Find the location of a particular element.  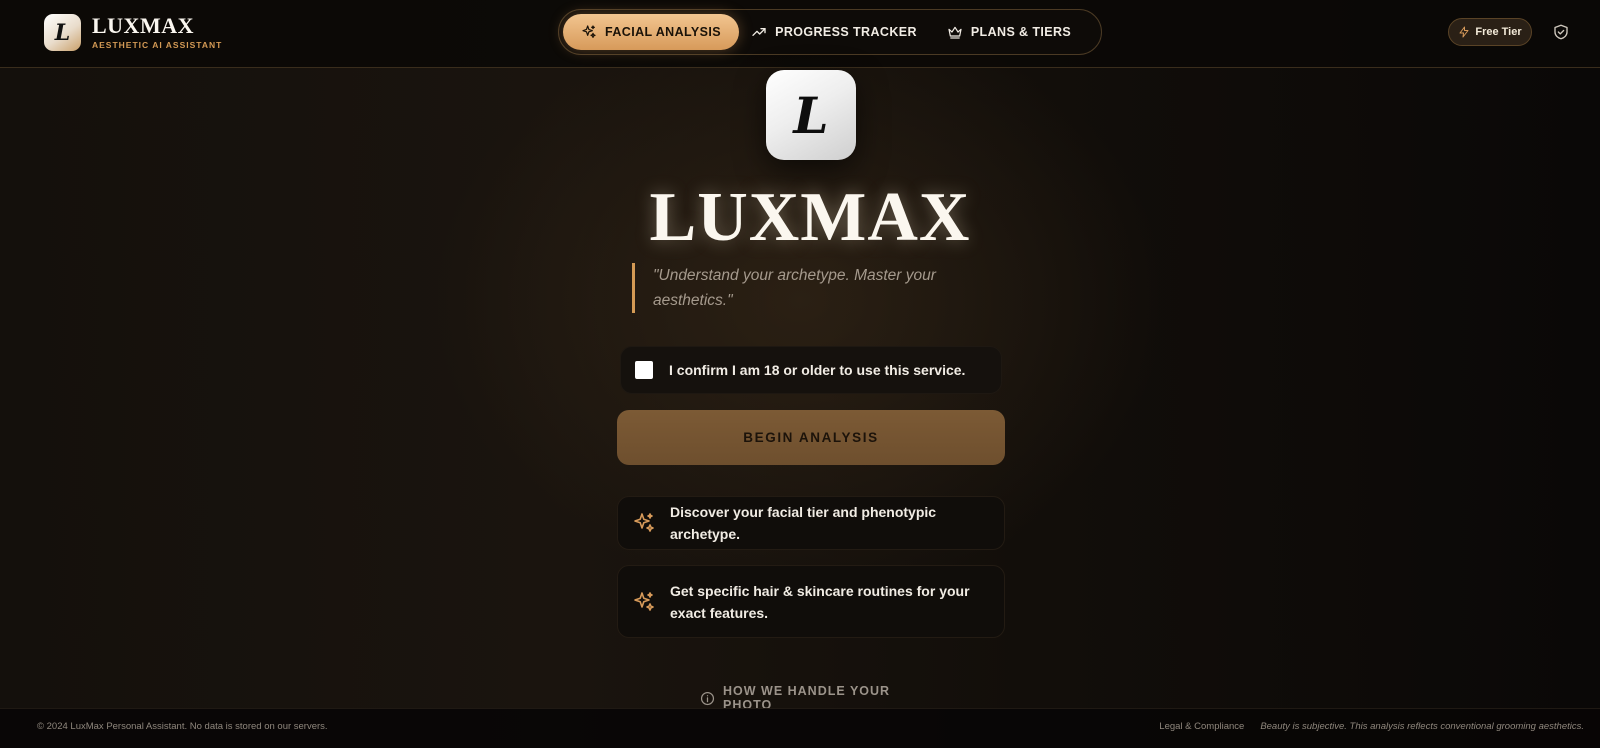

shield-check-icon is located at coordinates (1561, 32).